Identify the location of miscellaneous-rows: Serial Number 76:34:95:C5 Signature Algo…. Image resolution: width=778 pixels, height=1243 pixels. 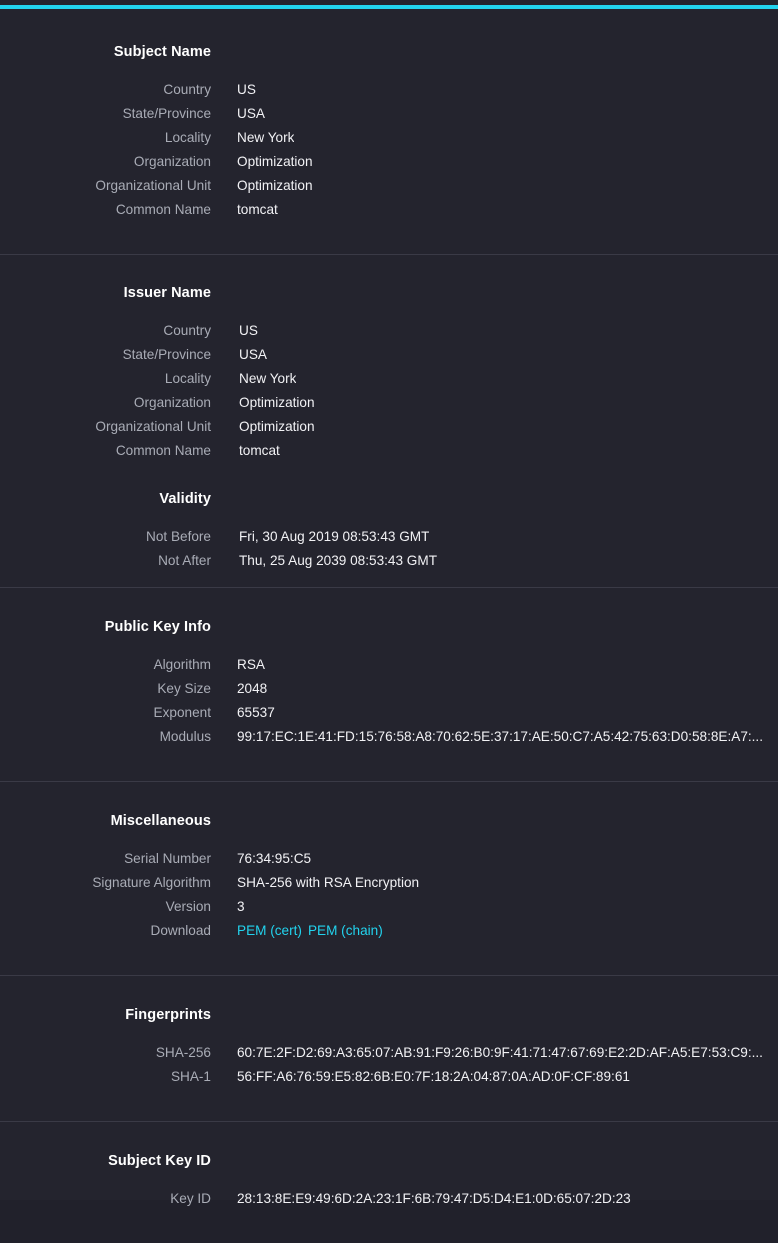
(389, 899).